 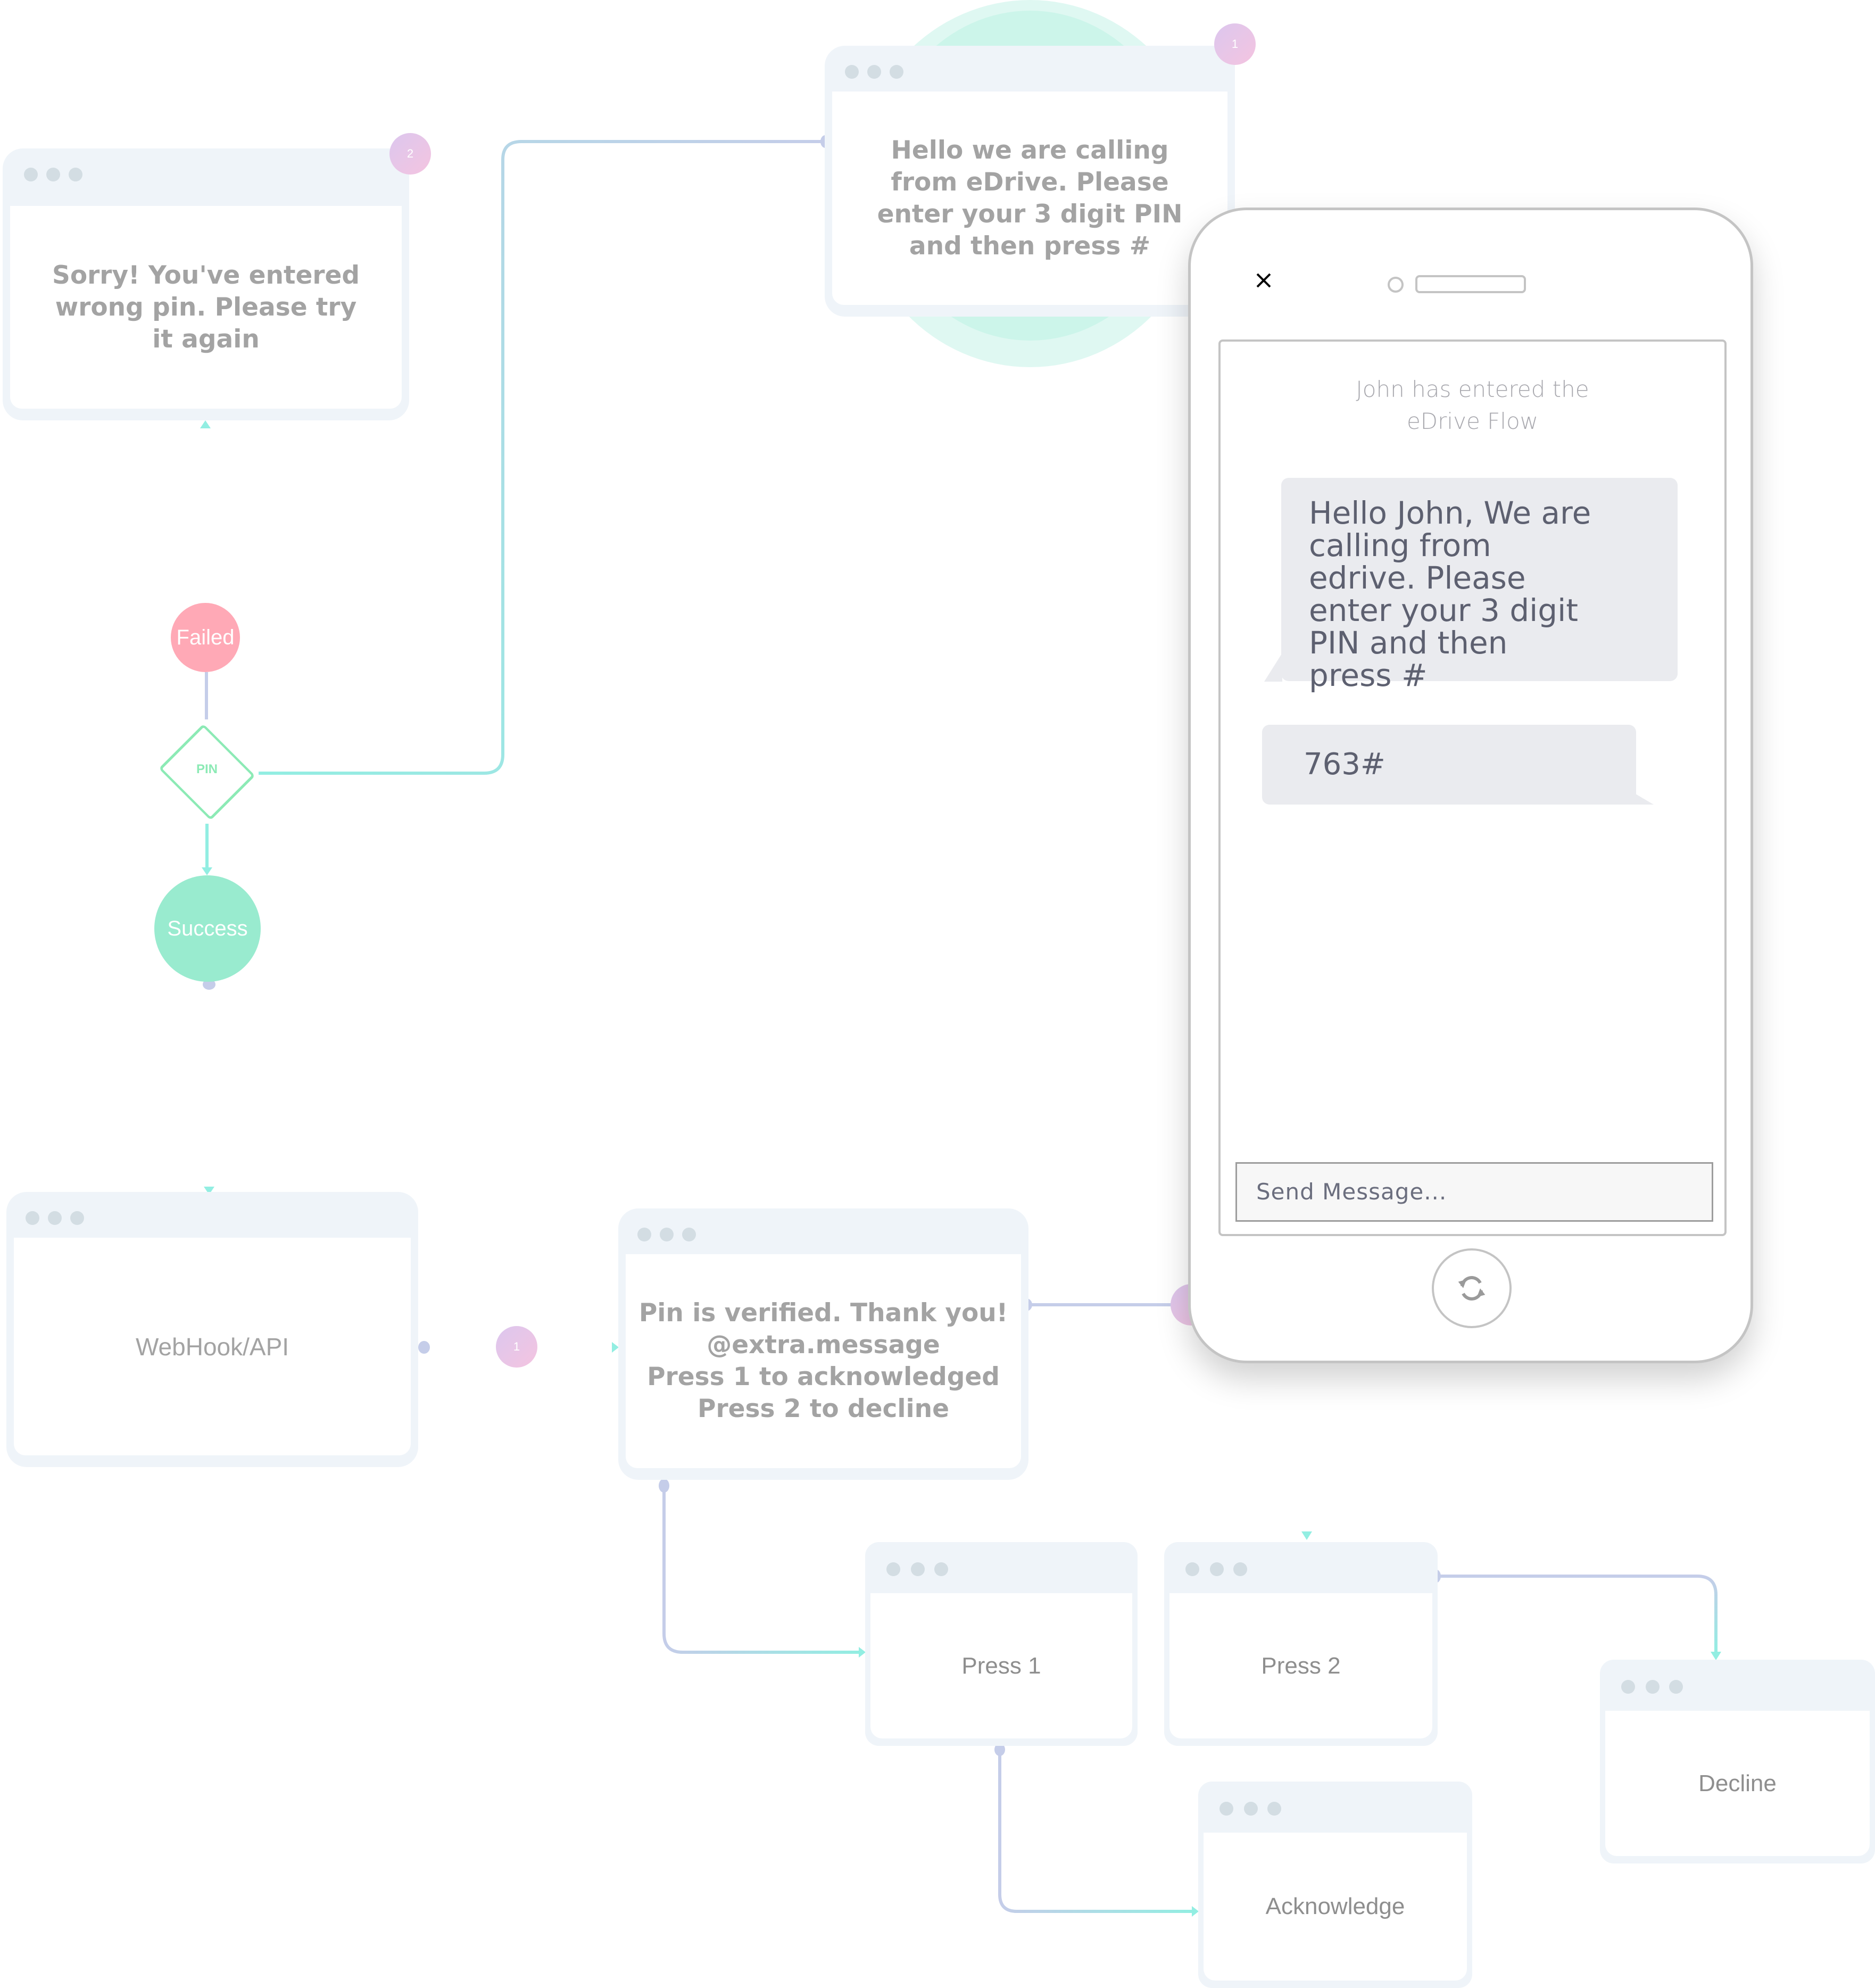 What do you see at coordinates (410, 154) in the screenshot?
I see `step-badge: 2` at bounding box center [410, 154].